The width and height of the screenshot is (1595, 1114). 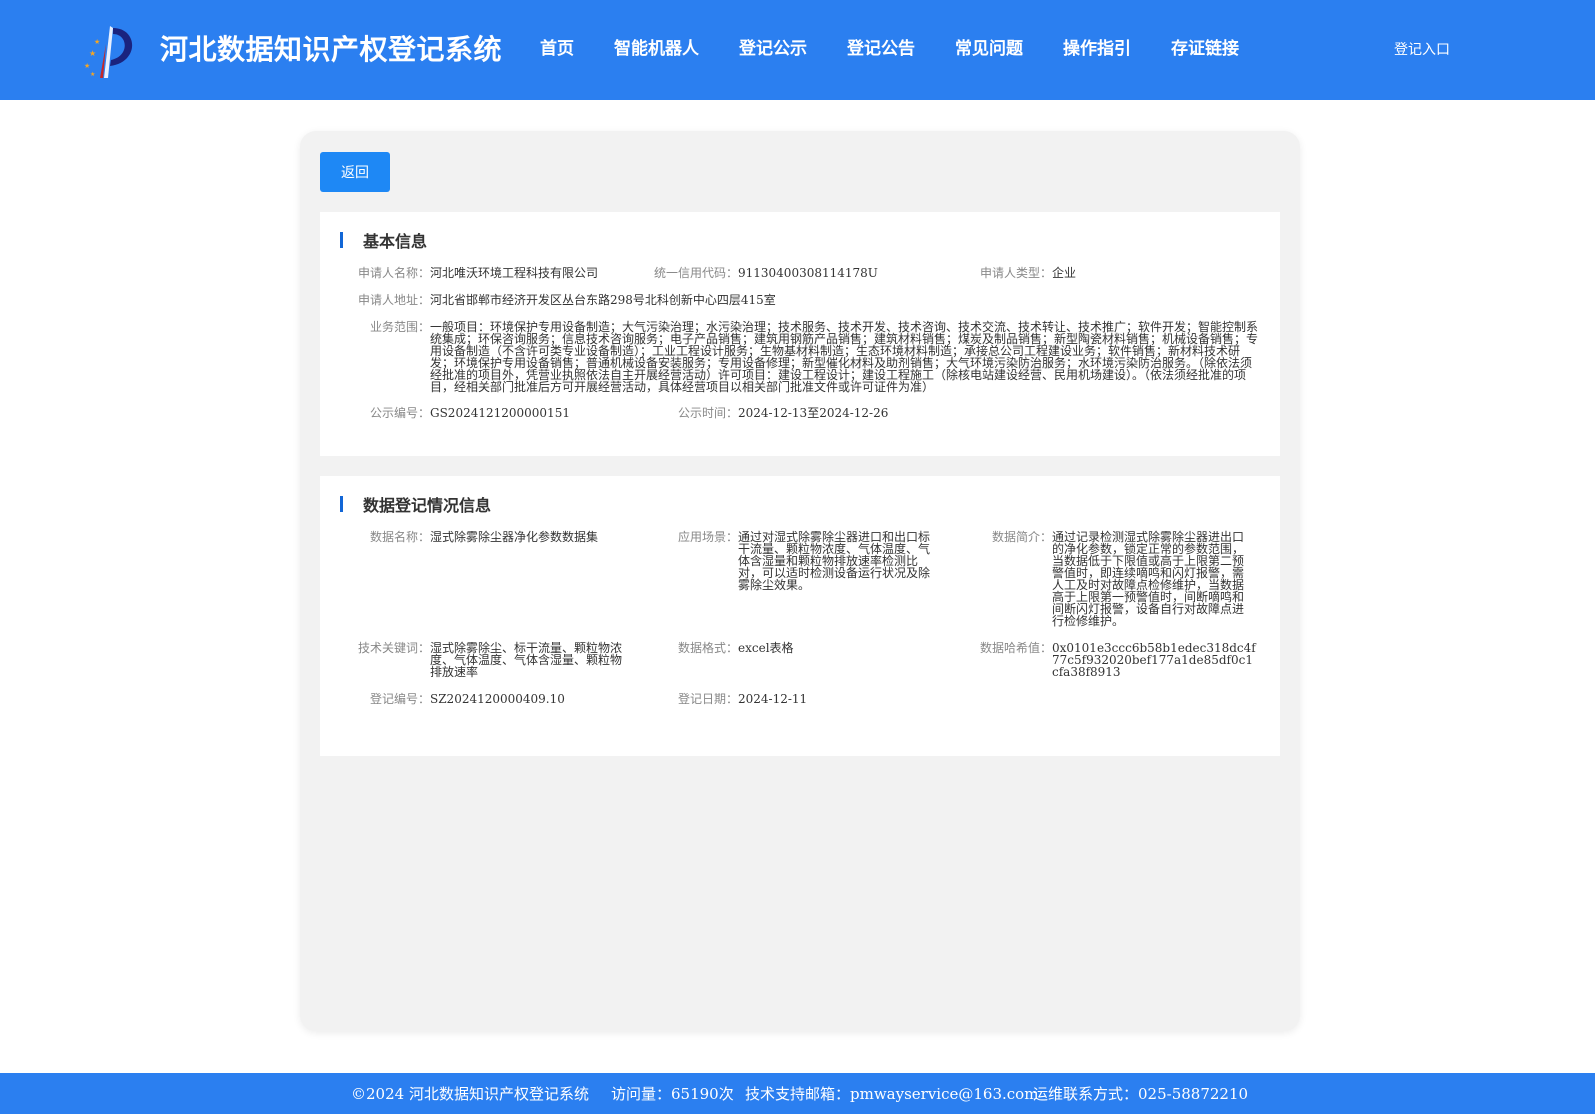 What do you see at coordinates (892, 1094) in the screenshot?
I see `footer-email: 技术支持邮箱：pmwayservice@163.com` at bounding box center [892, 1094].